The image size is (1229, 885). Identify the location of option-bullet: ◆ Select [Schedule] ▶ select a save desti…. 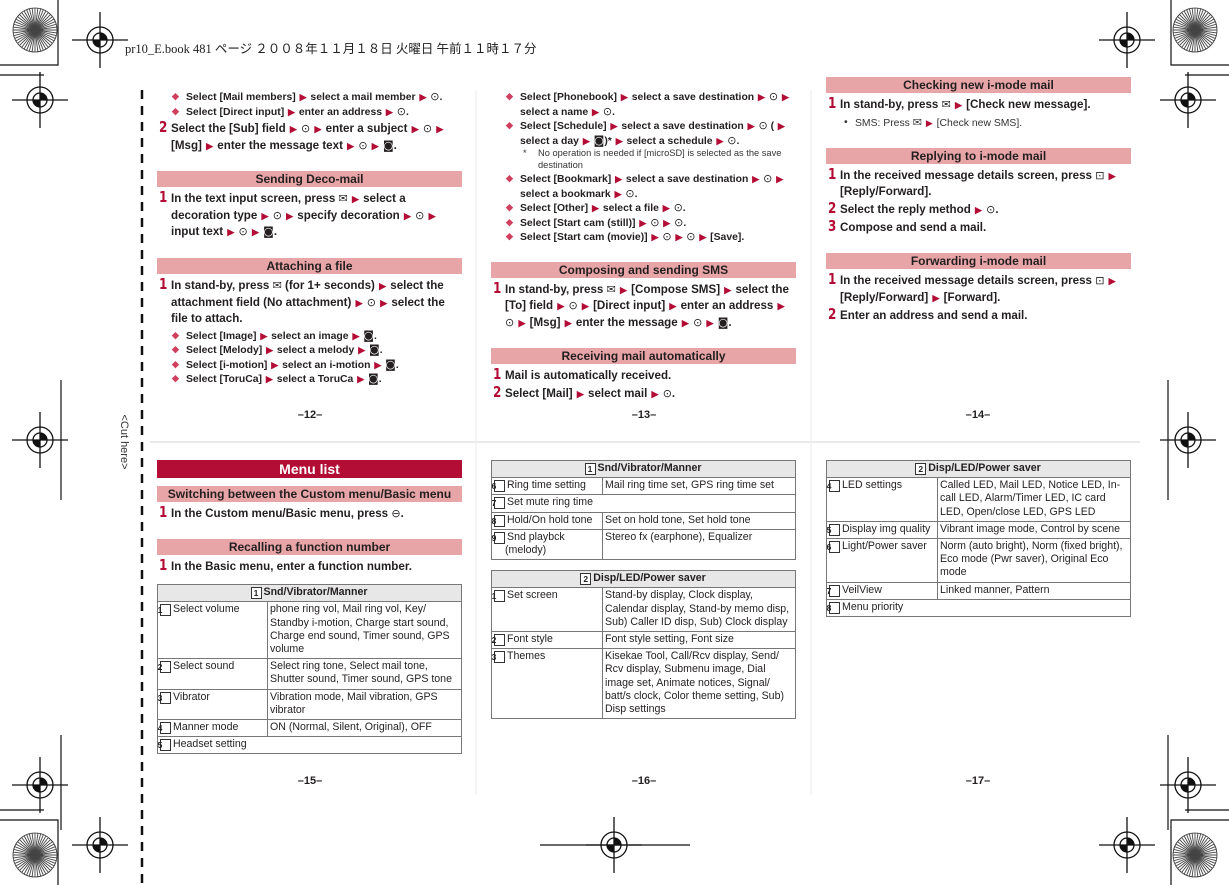
(643, 133).